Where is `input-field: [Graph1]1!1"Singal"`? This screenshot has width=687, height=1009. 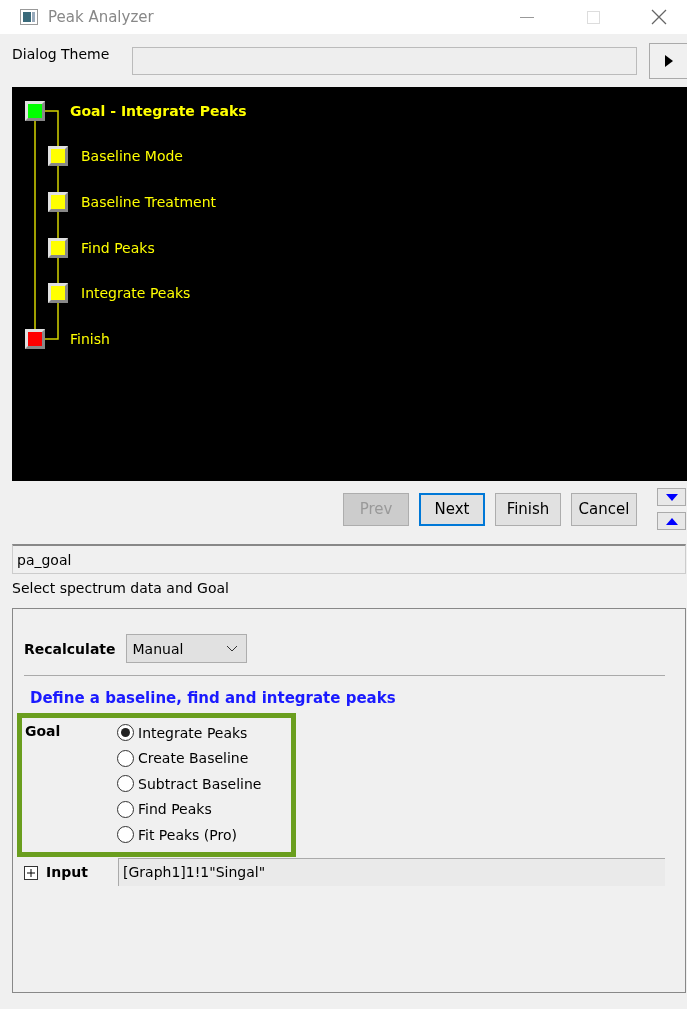 input-field: [Graph1]1!1"Singal" is located at coordinates (391, 871).